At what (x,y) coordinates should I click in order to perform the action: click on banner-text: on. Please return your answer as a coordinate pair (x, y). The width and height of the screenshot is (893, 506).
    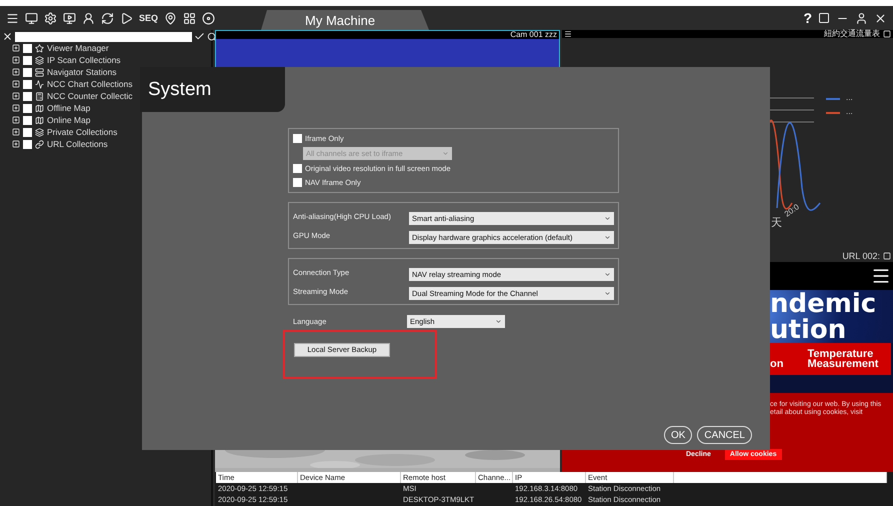
    Looking at the image, I should click on (777, 365).